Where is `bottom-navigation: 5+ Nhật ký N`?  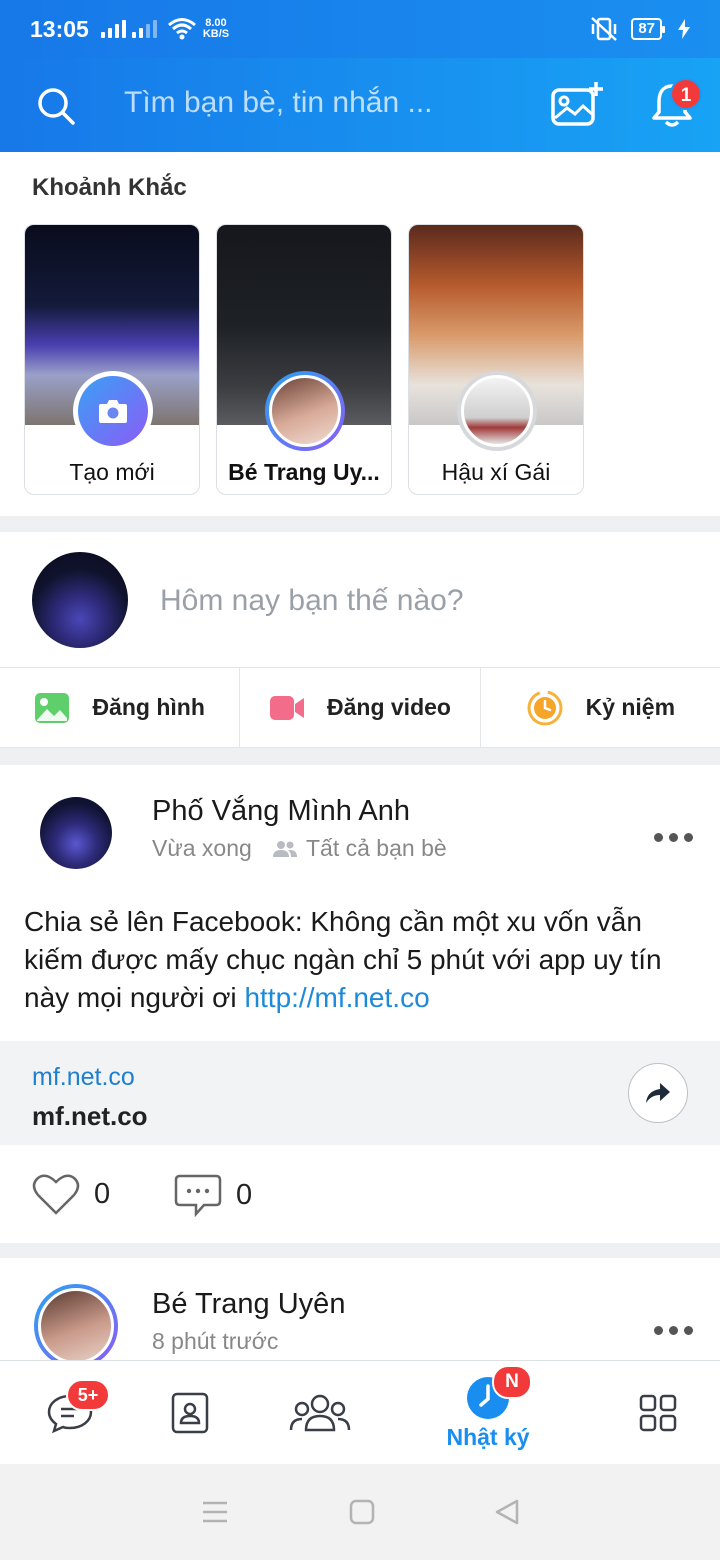 bottom-navigation: 5+ Nhật ký N is located at coordinates (360, 1412).